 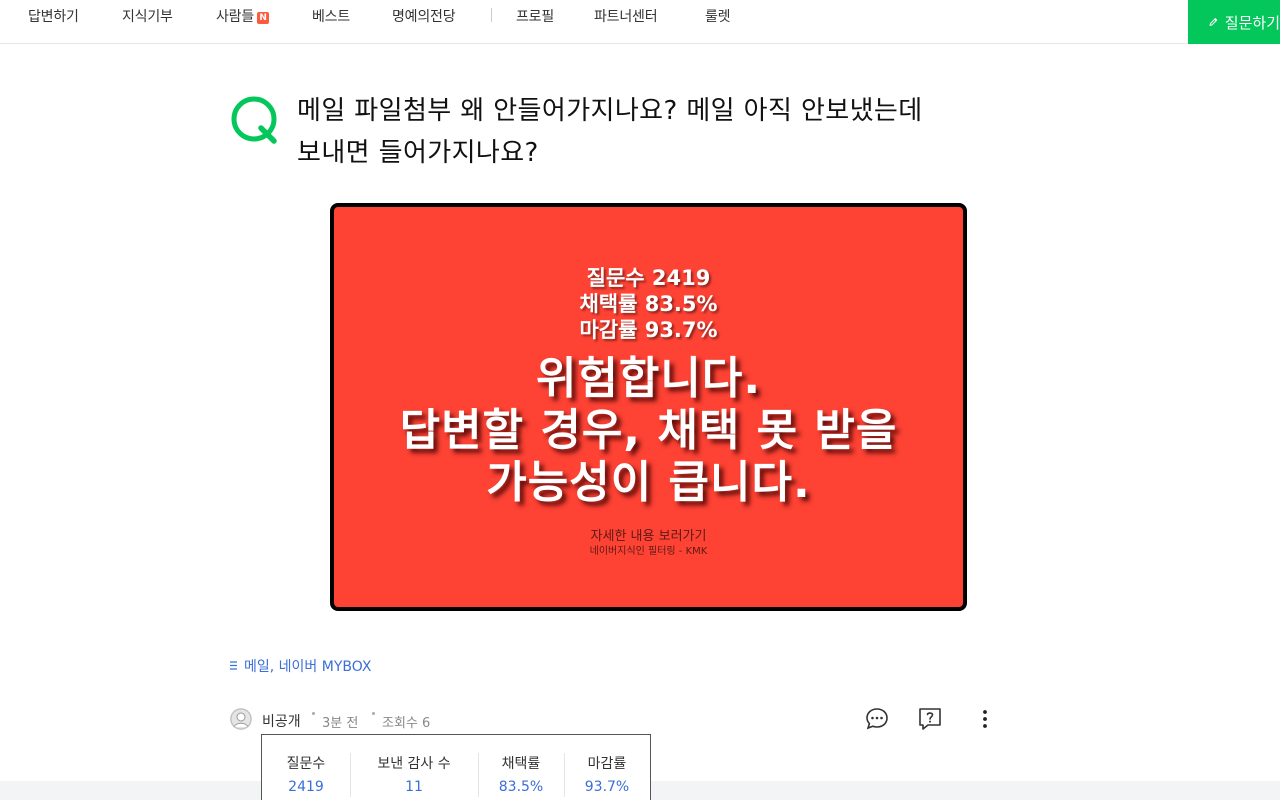 What do you see at coordinates (521, 776) in the screenshot?
I see `stat-adoption-rate: 채택률 83.5%` at bounding box center [521, 776].